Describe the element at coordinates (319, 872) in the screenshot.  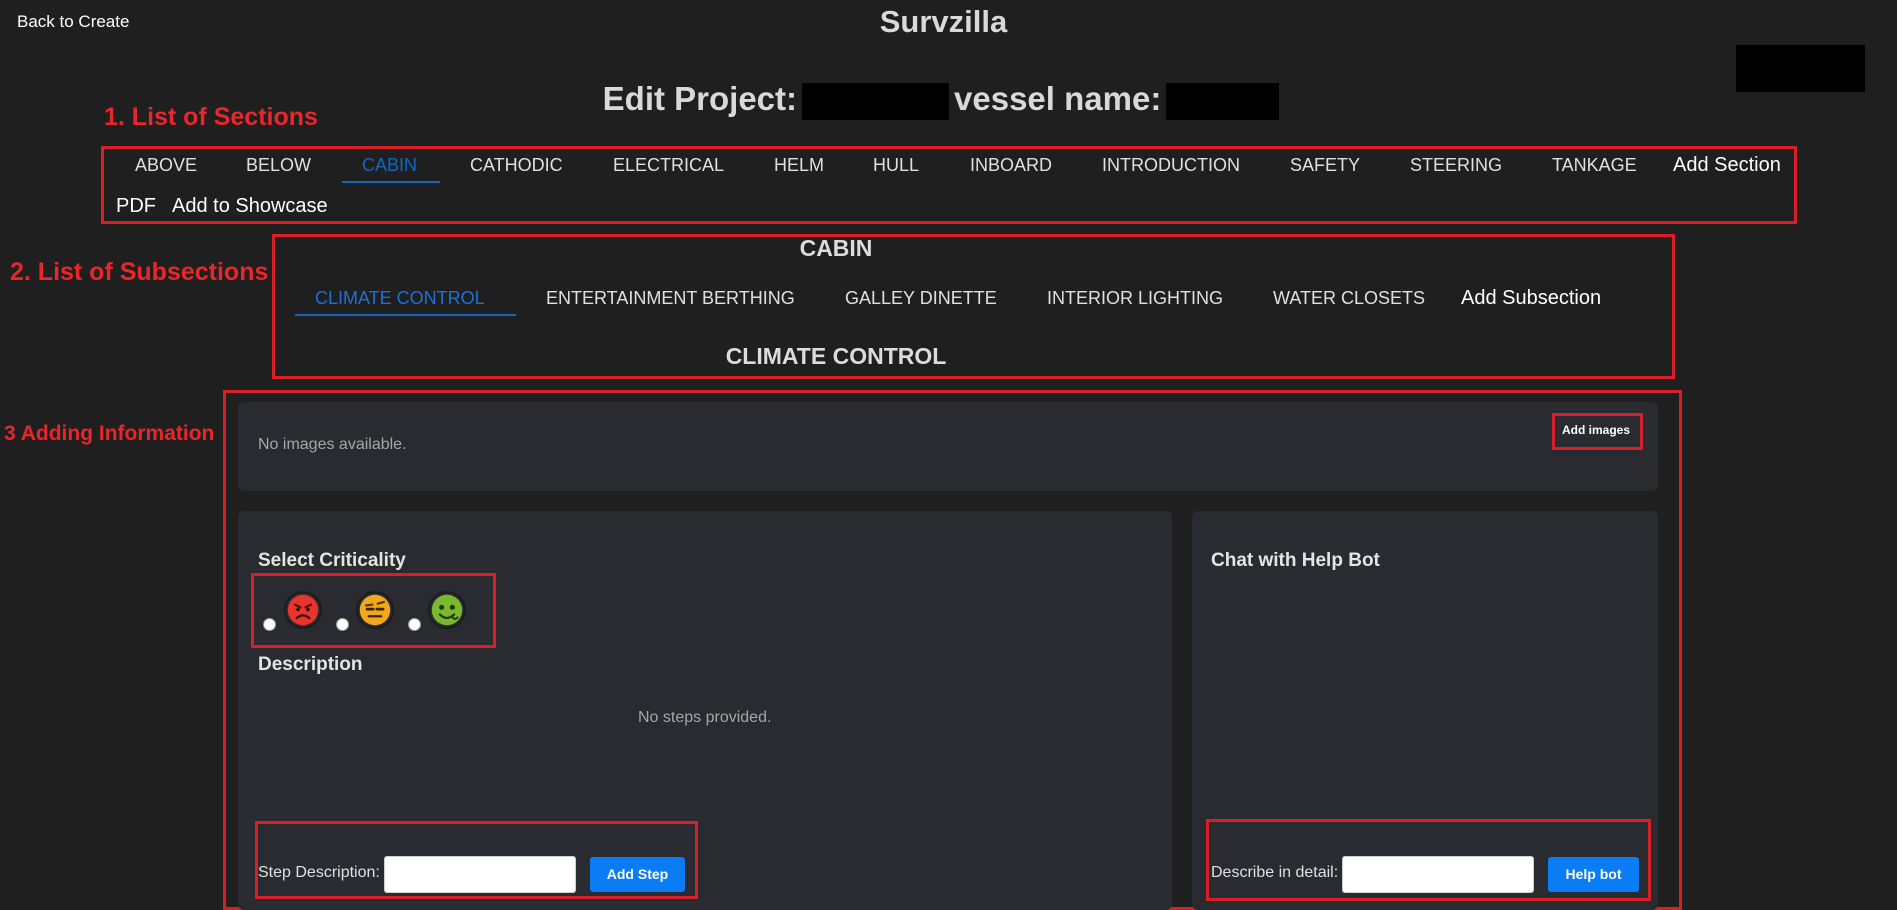
I see `step-description-label: Step Description:` at that location.